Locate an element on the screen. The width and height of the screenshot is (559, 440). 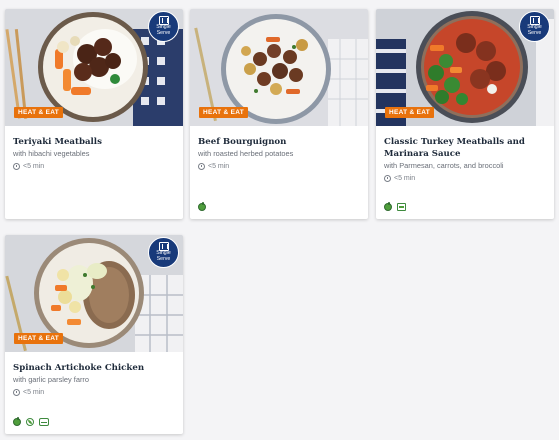
meal-subtitle: with roasted herbed potatoes is located at coordinates (246, 153).